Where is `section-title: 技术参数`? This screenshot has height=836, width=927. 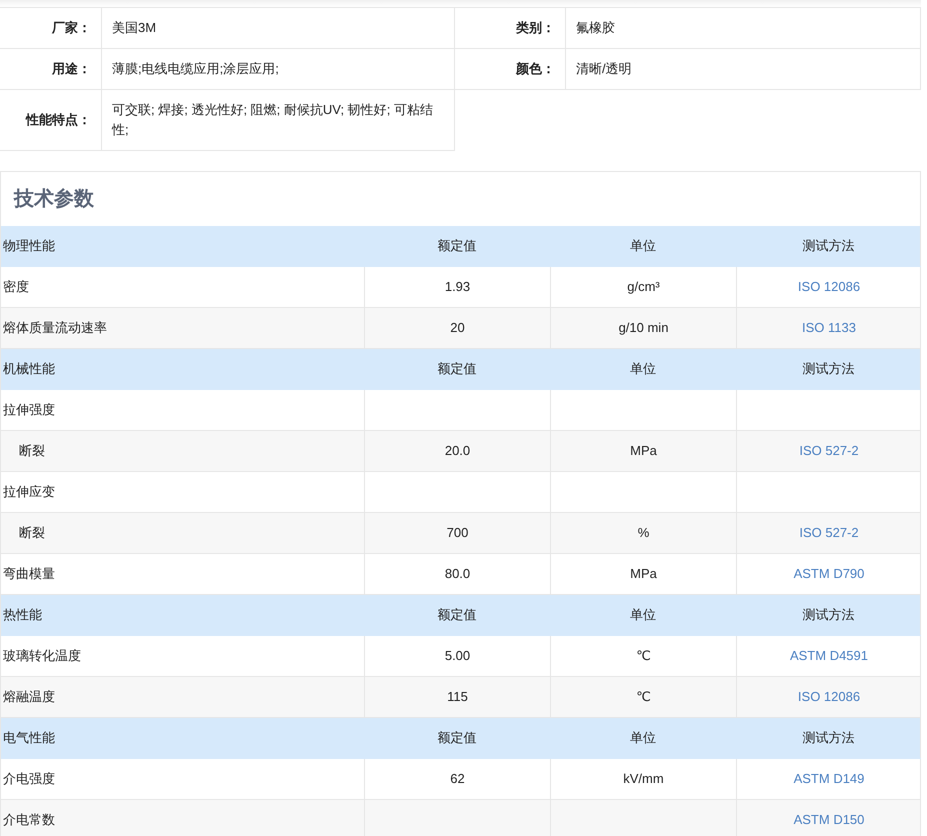 section-title: 技术参数 is located at coordinates (53, 199).